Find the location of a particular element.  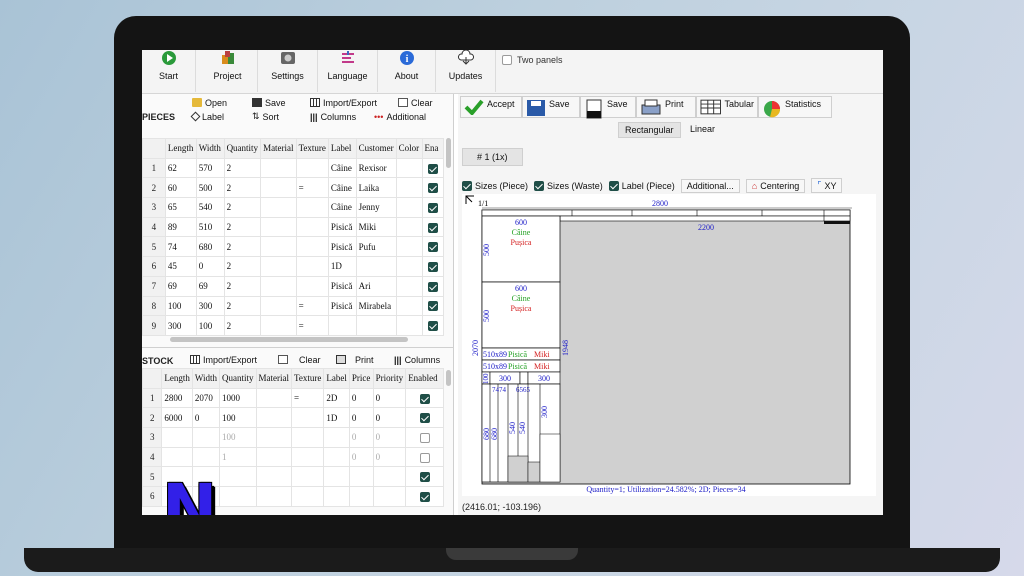

col-header: Texture is located at coordinates (312, 148).